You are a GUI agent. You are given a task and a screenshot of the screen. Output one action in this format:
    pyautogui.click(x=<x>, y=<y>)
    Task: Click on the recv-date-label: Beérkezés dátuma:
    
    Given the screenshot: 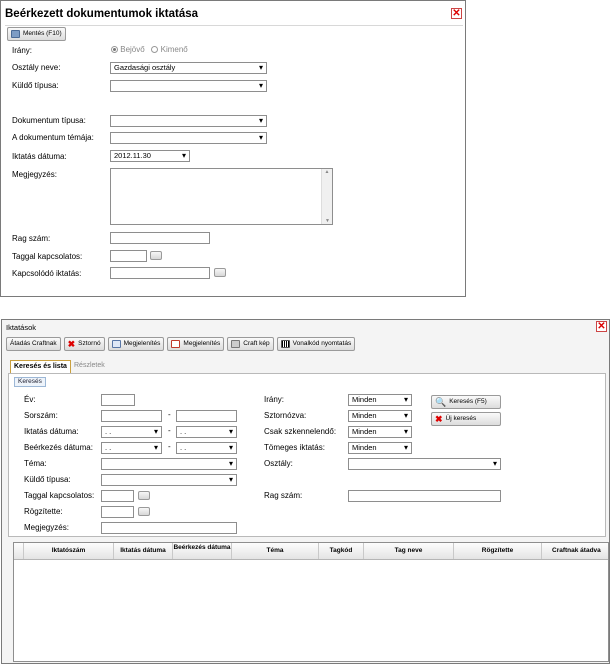 What is the action you would take?
    pyautogui.click(x=58, y=447)
    